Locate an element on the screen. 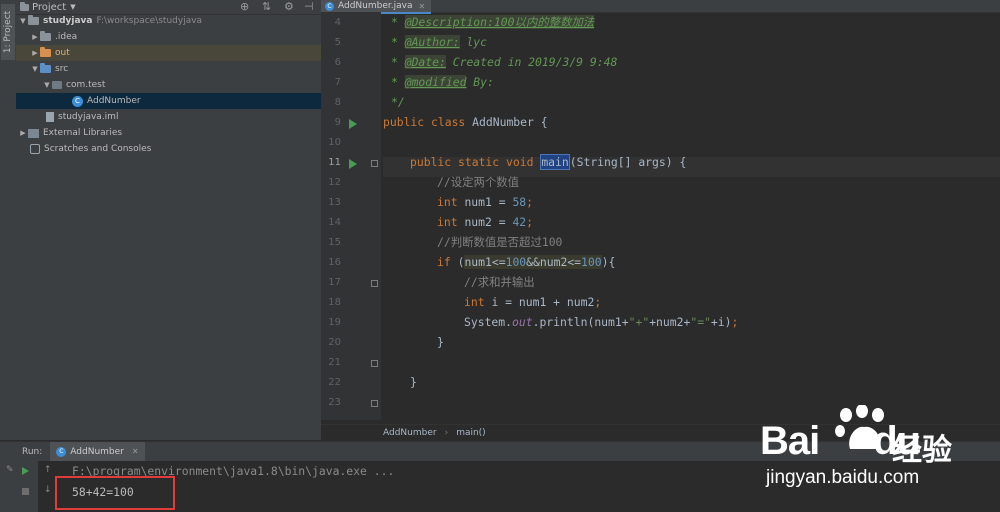  project-header-label: Project is located at coordinates (49, 7).